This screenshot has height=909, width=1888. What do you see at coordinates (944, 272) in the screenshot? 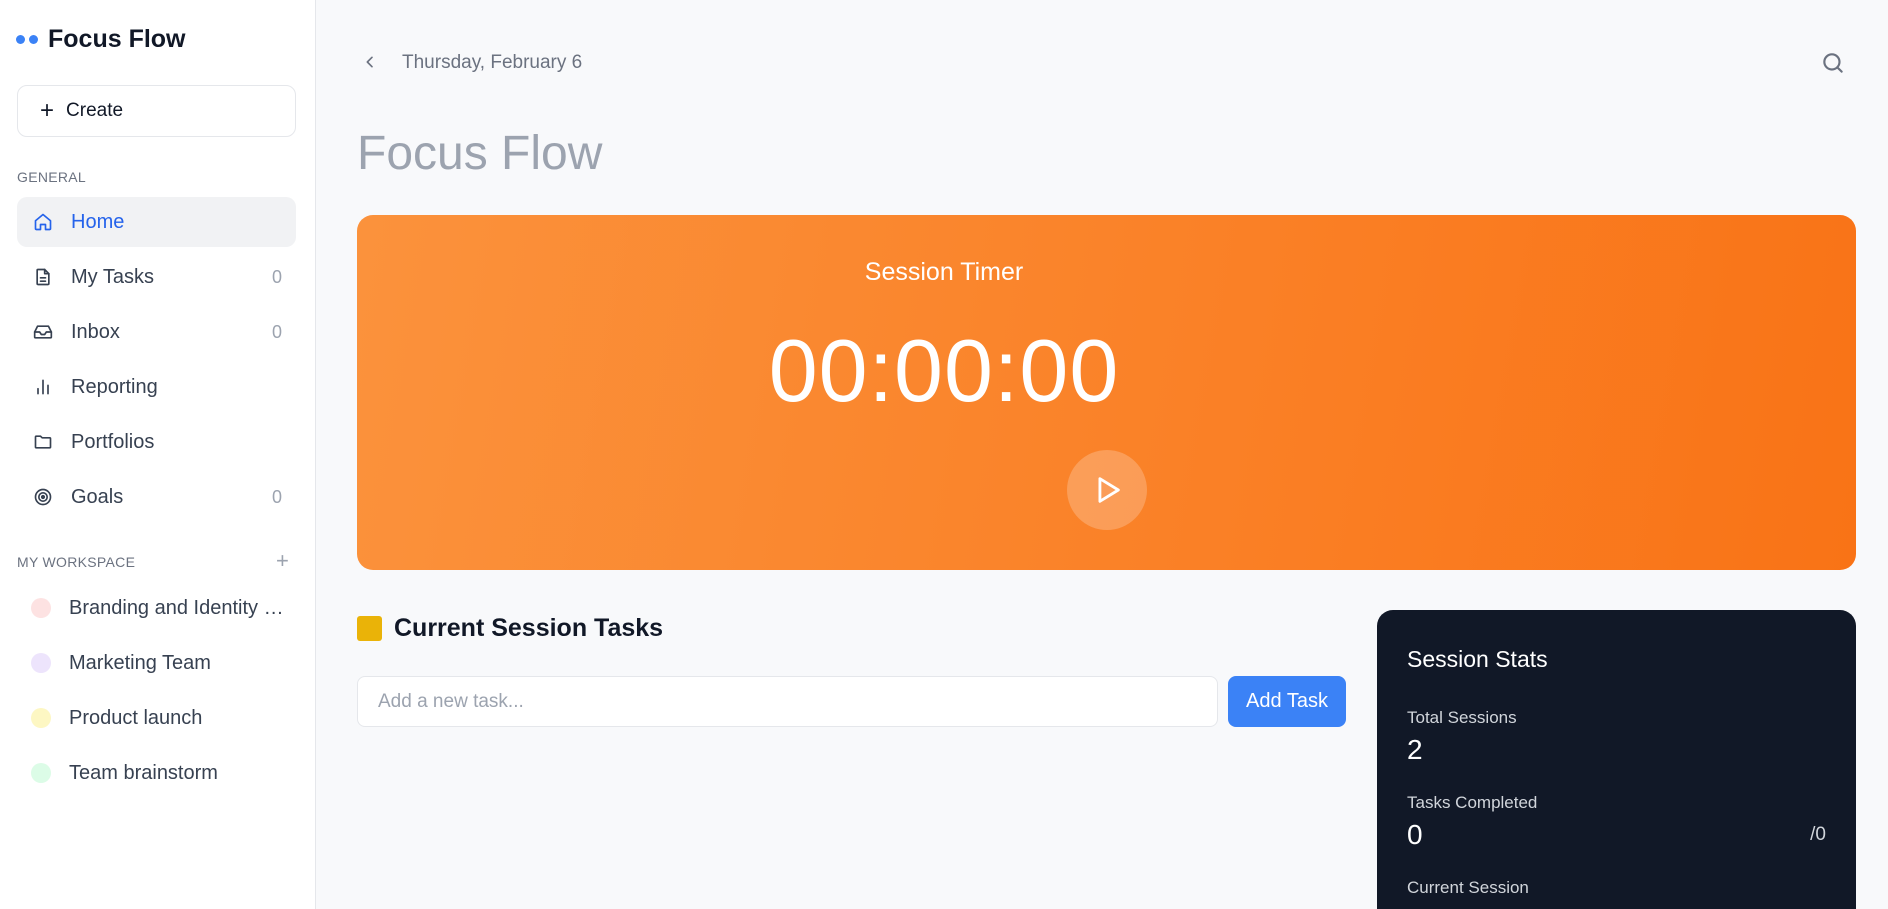
I see `timer-label: Session Timer` at bounding box center [944, 272].